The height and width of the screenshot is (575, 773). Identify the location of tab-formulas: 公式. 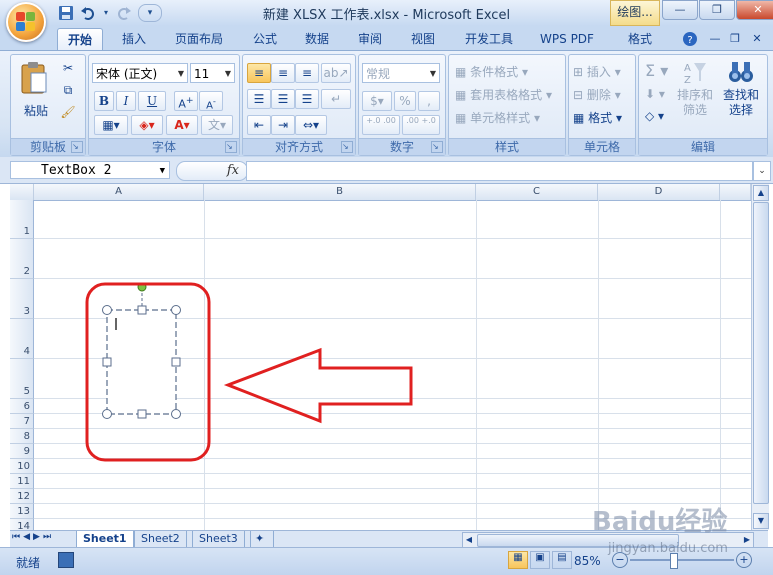
(265, 39).